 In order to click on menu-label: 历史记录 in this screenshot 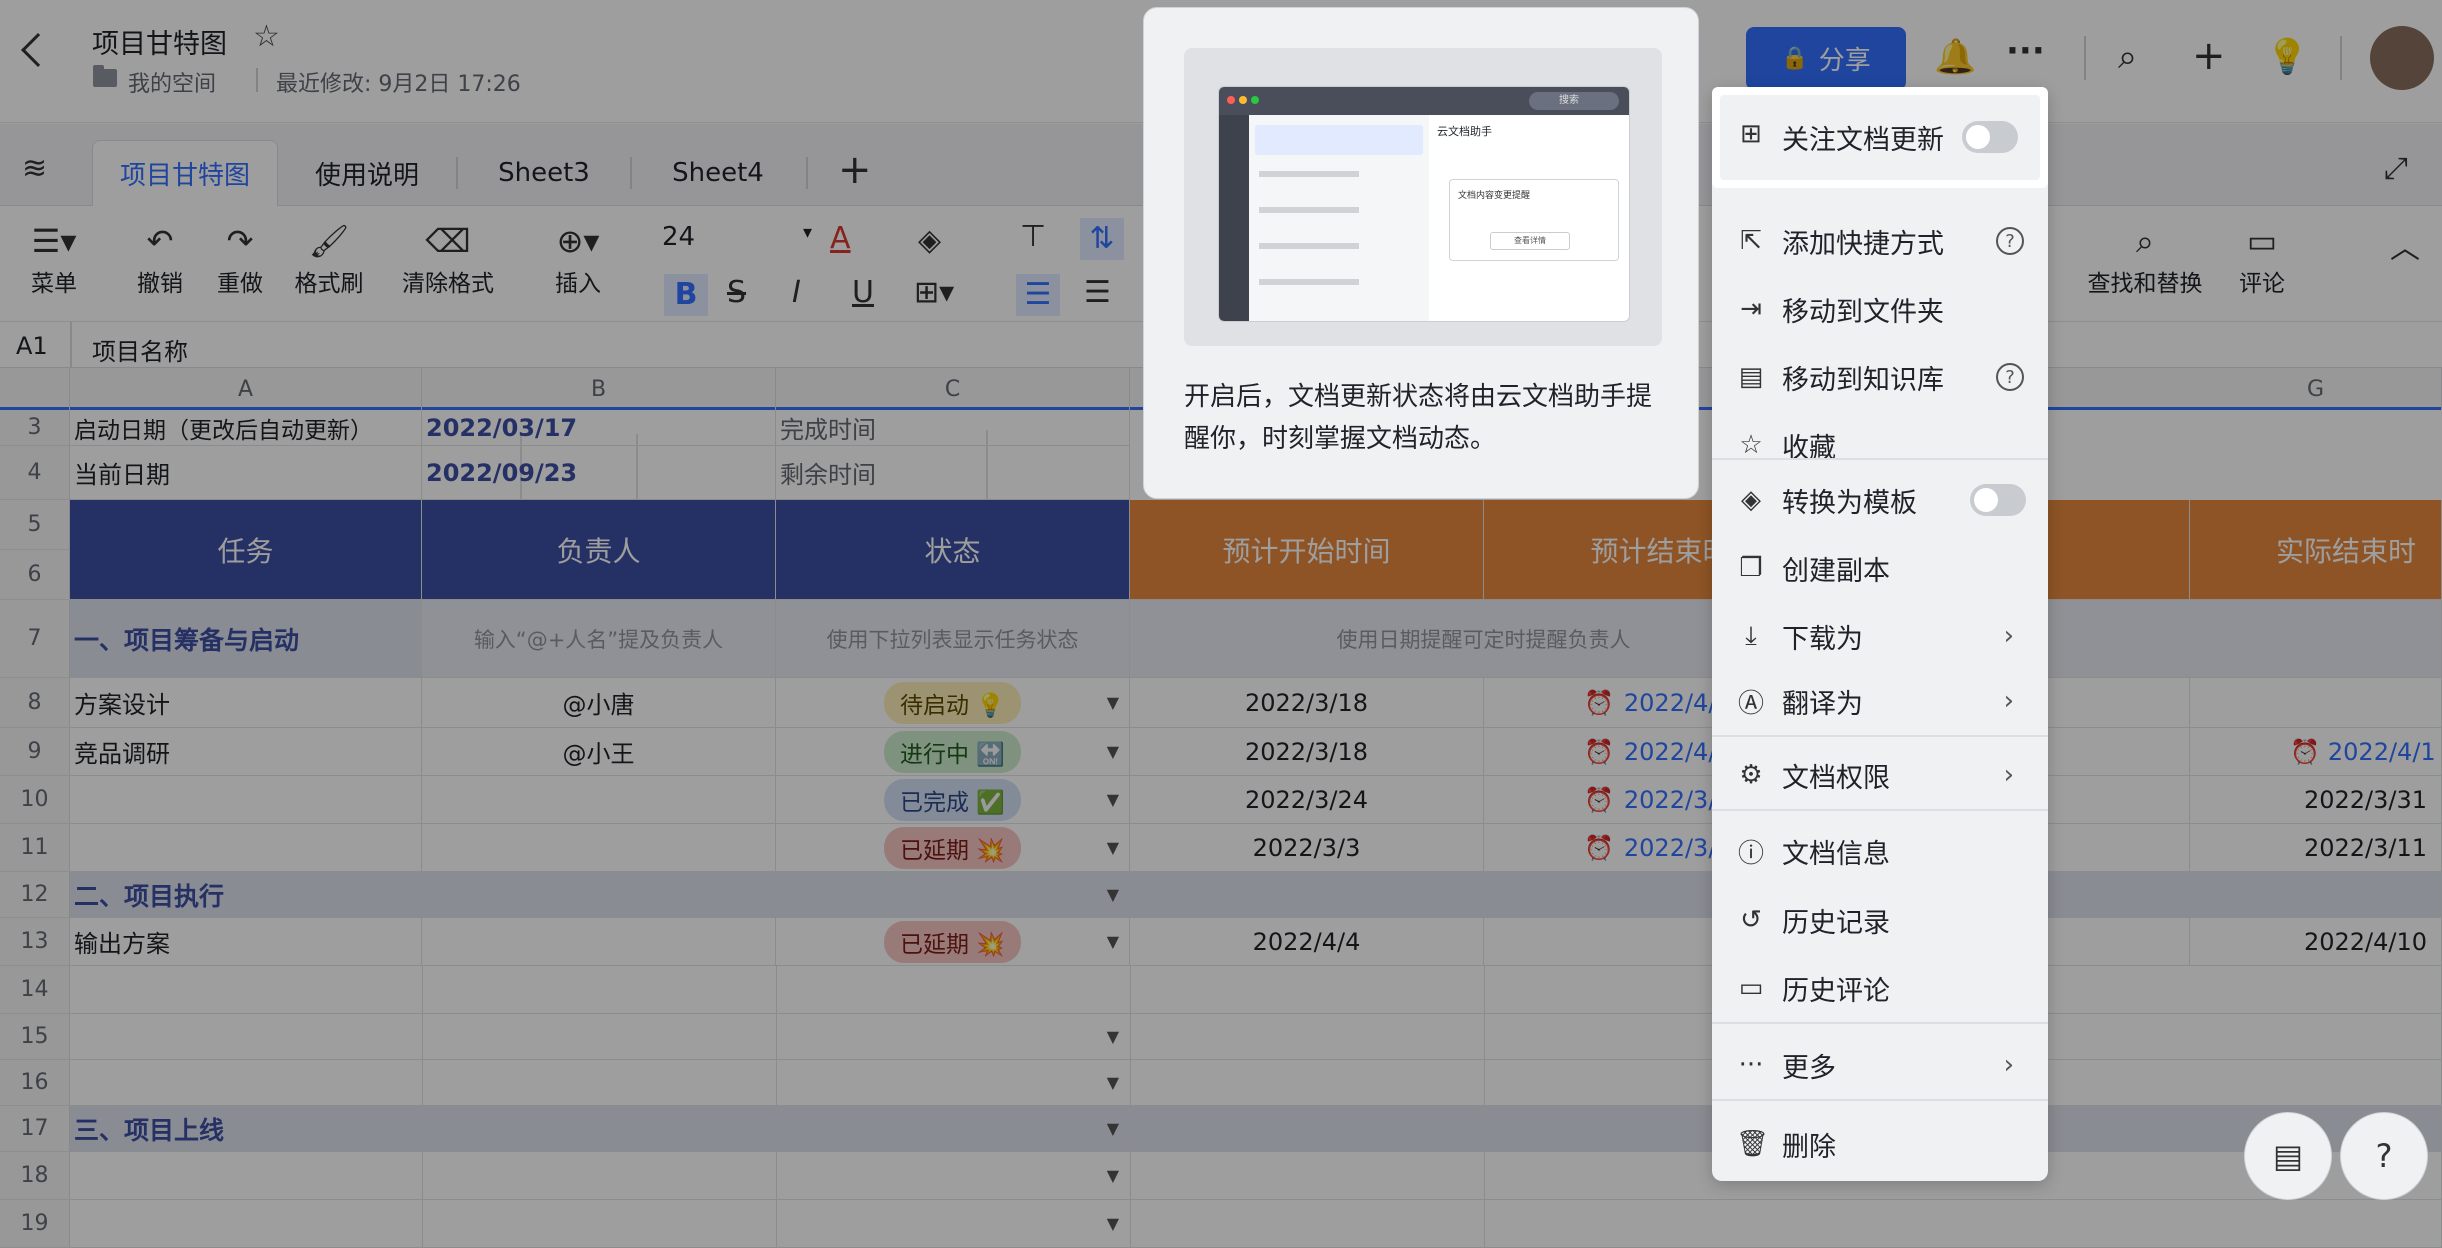, I will do `click(1836, 923)`.